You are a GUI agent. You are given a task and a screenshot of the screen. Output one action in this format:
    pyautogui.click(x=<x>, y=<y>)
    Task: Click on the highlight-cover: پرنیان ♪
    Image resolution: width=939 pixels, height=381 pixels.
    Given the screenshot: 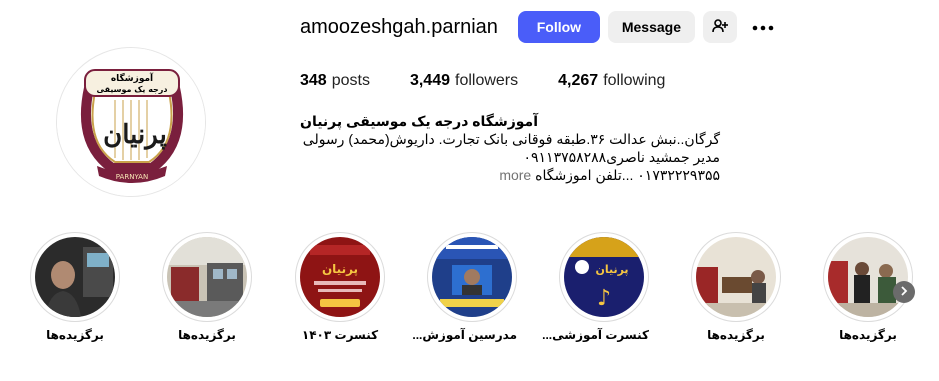 What is the action you would take?
    pyautogui.click(x=604, y=277)
    